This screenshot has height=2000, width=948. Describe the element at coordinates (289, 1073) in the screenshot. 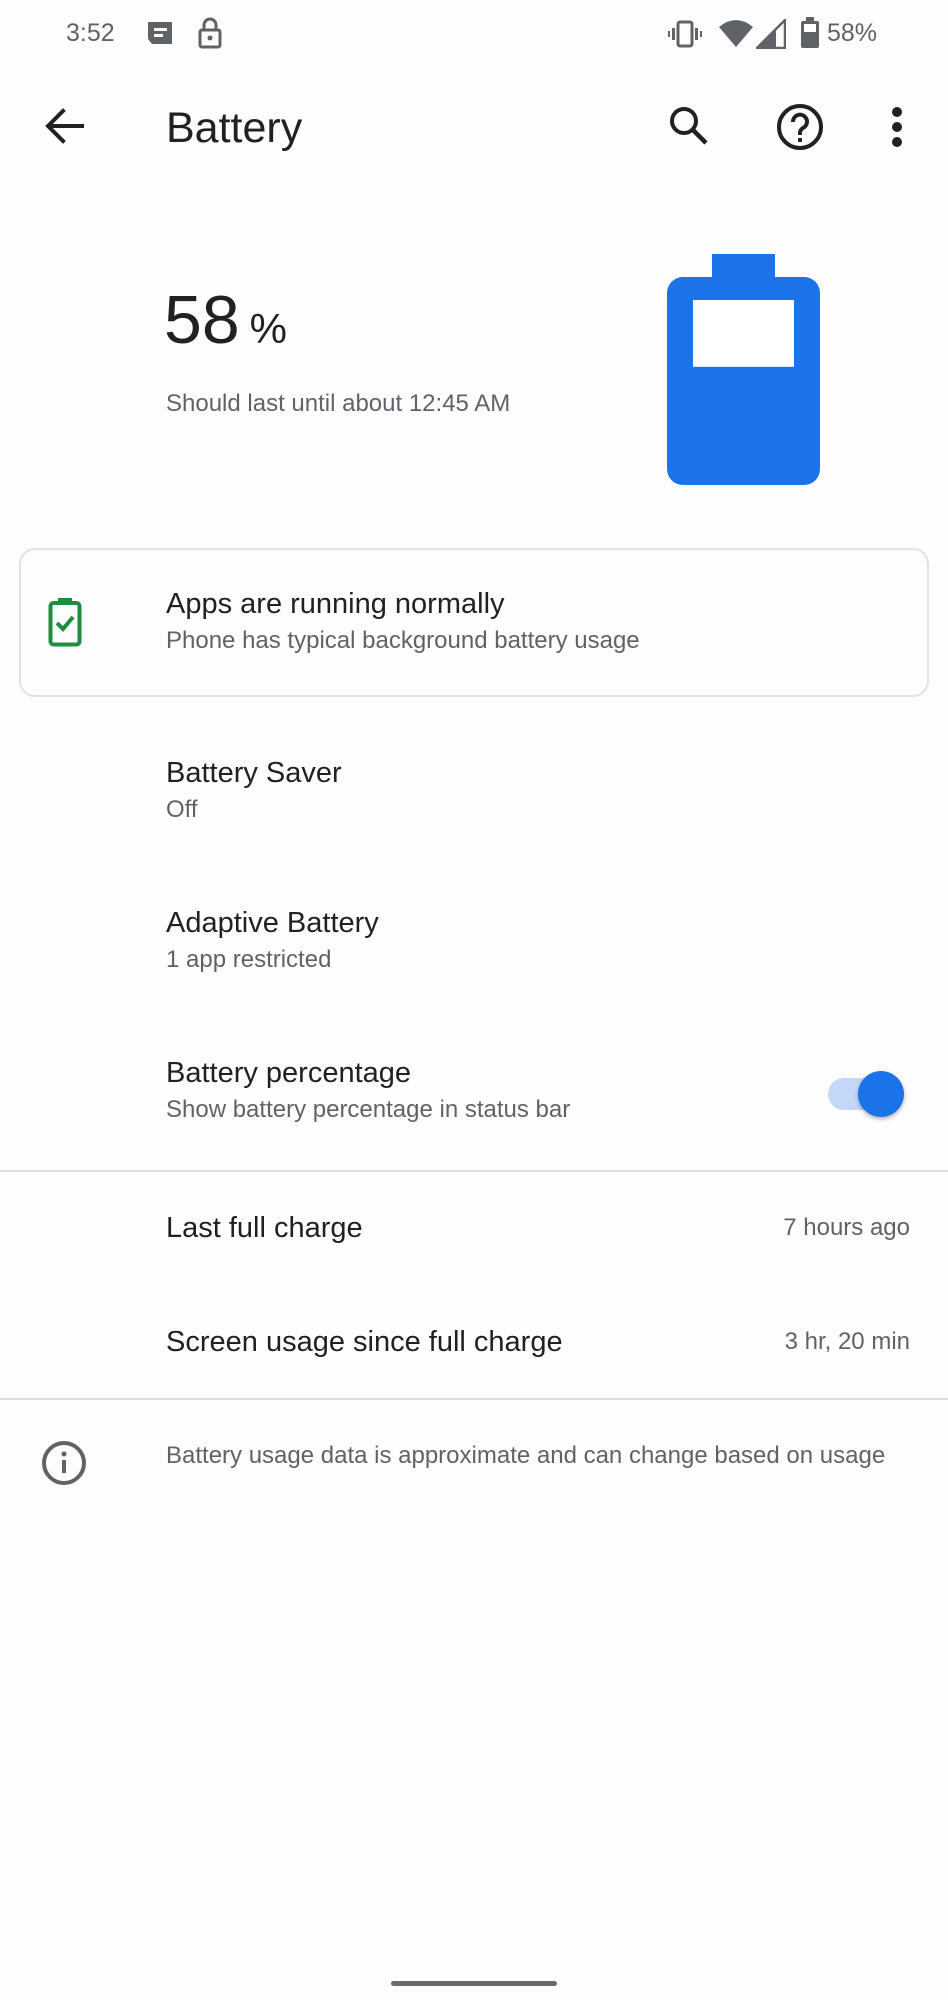

I see `battery-percentage-title: Battery percentage` at that location.